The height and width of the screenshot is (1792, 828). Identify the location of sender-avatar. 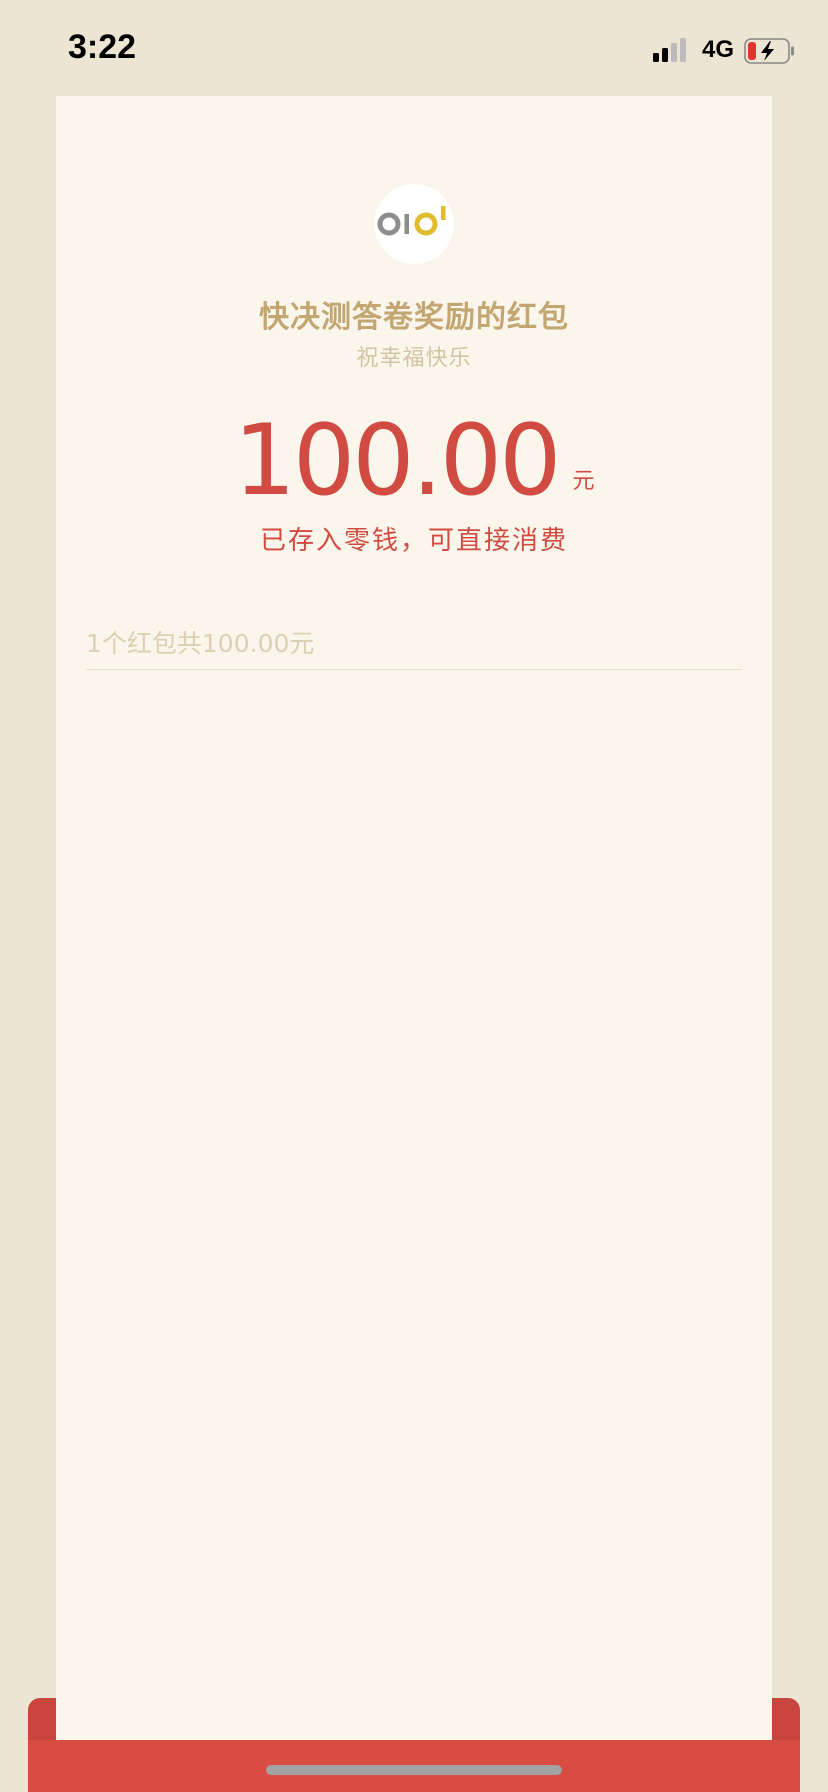
(414, 224).